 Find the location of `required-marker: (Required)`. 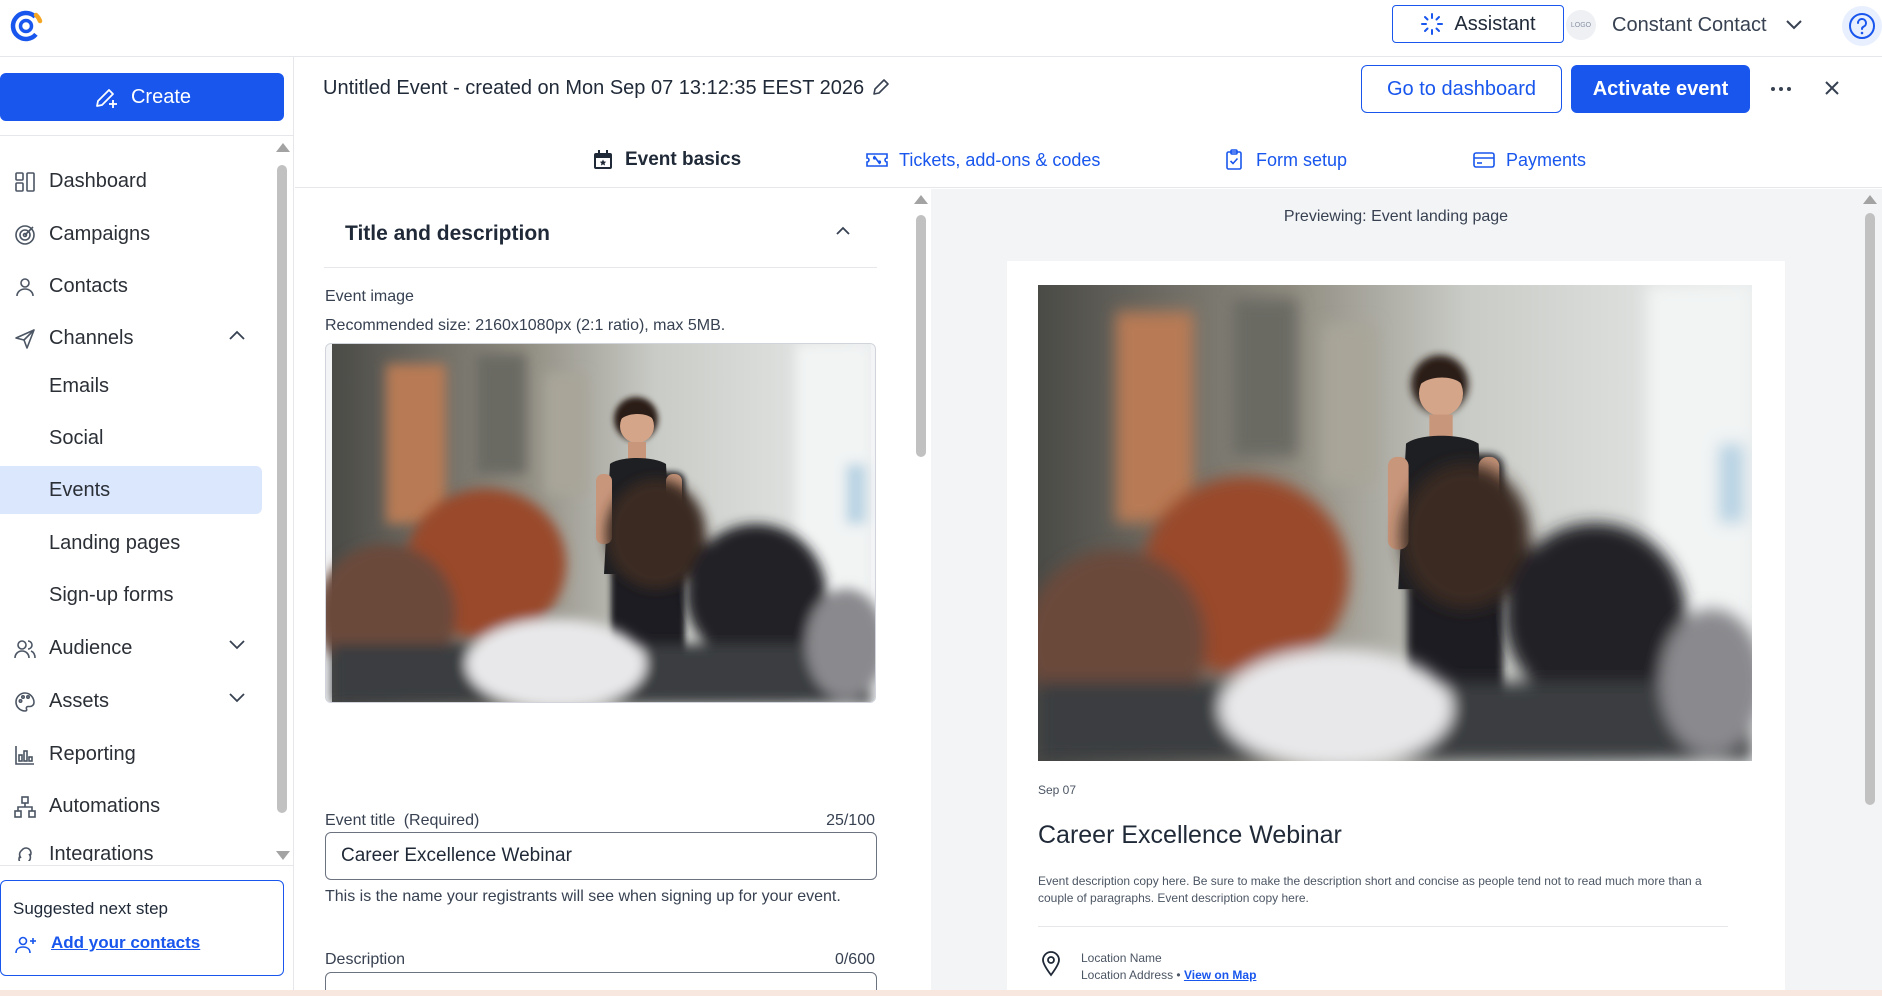

required-marker: (Required) is located at coordinates (441, 820).